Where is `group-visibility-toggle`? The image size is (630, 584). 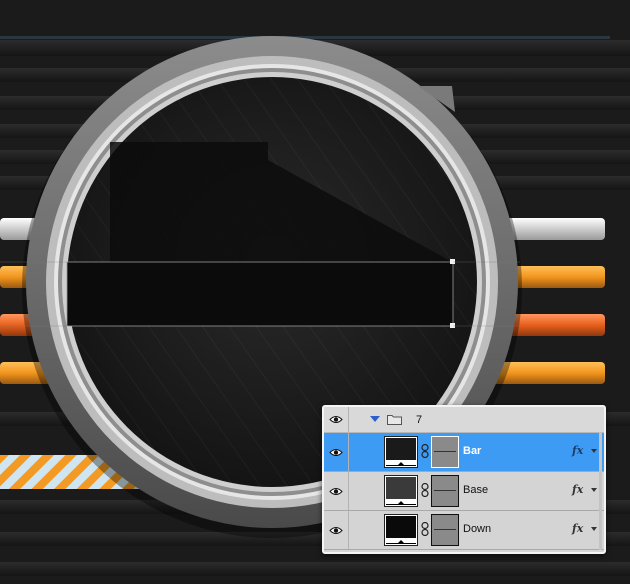 group-visibility-toggle is located at coordinates (336, 419).